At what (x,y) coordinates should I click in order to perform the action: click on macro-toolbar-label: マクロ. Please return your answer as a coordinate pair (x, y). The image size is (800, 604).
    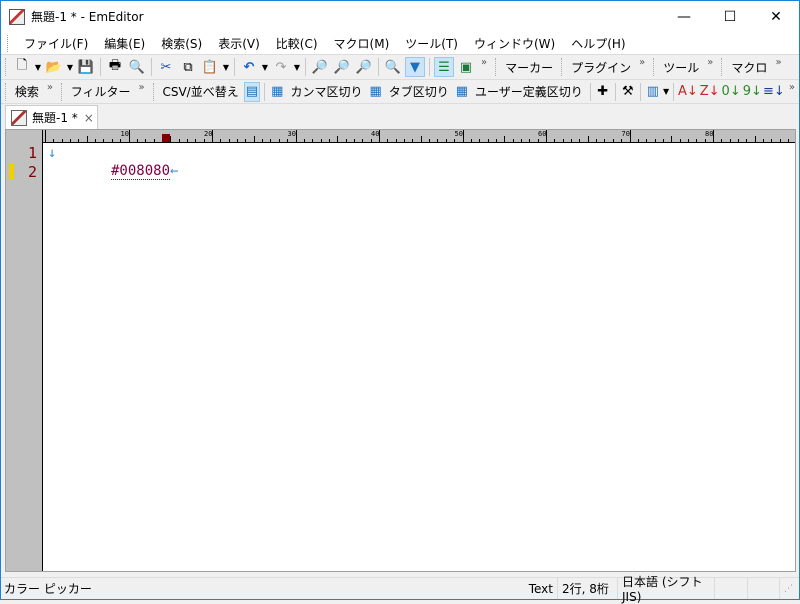
    Looking at the image, I should click on (749, 67).